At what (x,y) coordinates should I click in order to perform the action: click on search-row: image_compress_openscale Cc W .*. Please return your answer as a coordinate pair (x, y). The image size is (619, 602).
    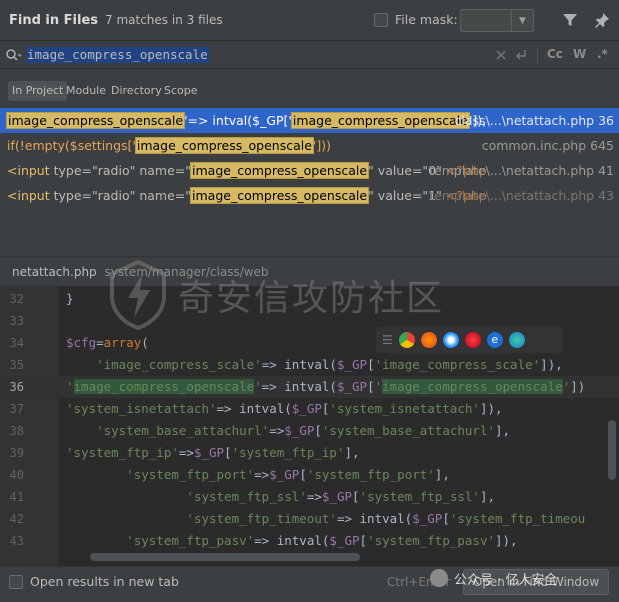
    Looking at the image, I should click on (309, 54).